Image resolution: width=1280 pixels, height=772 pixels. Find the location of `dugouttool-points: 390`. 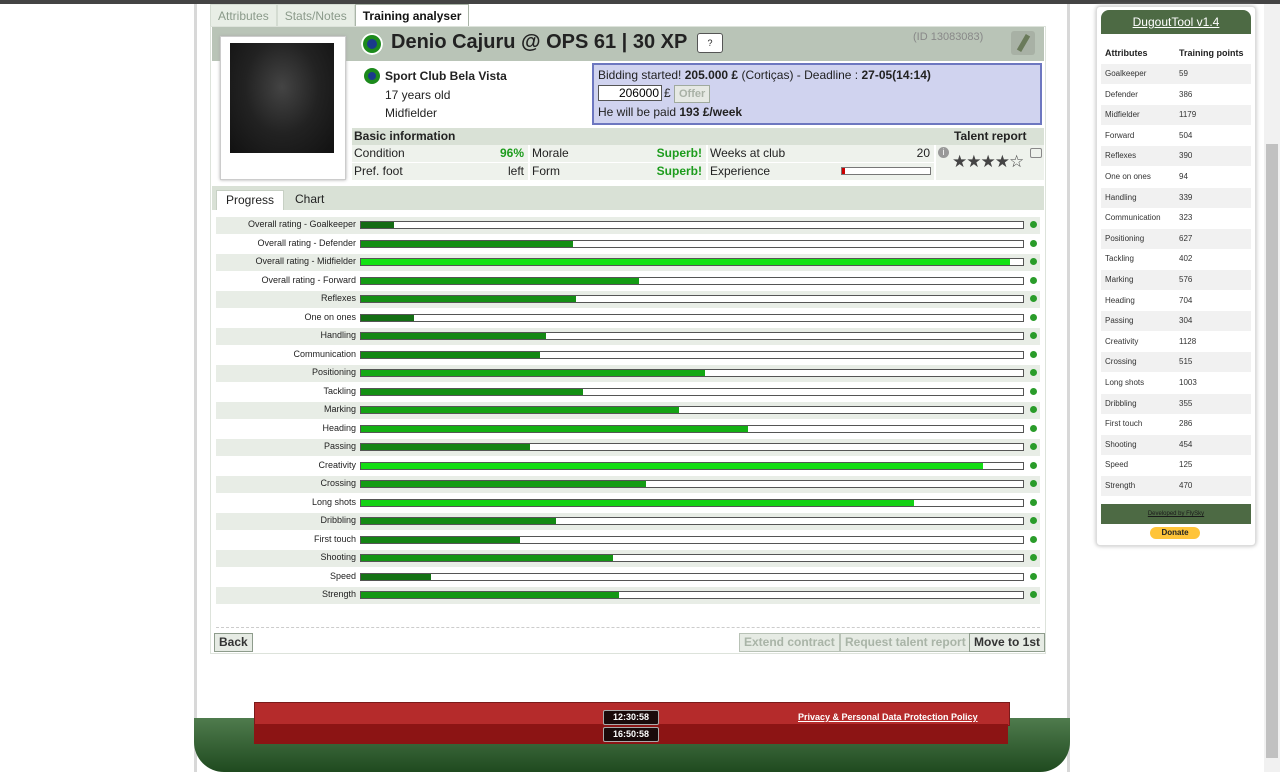

dugouttool-points: 390 is located at coordinates (1186, 156).